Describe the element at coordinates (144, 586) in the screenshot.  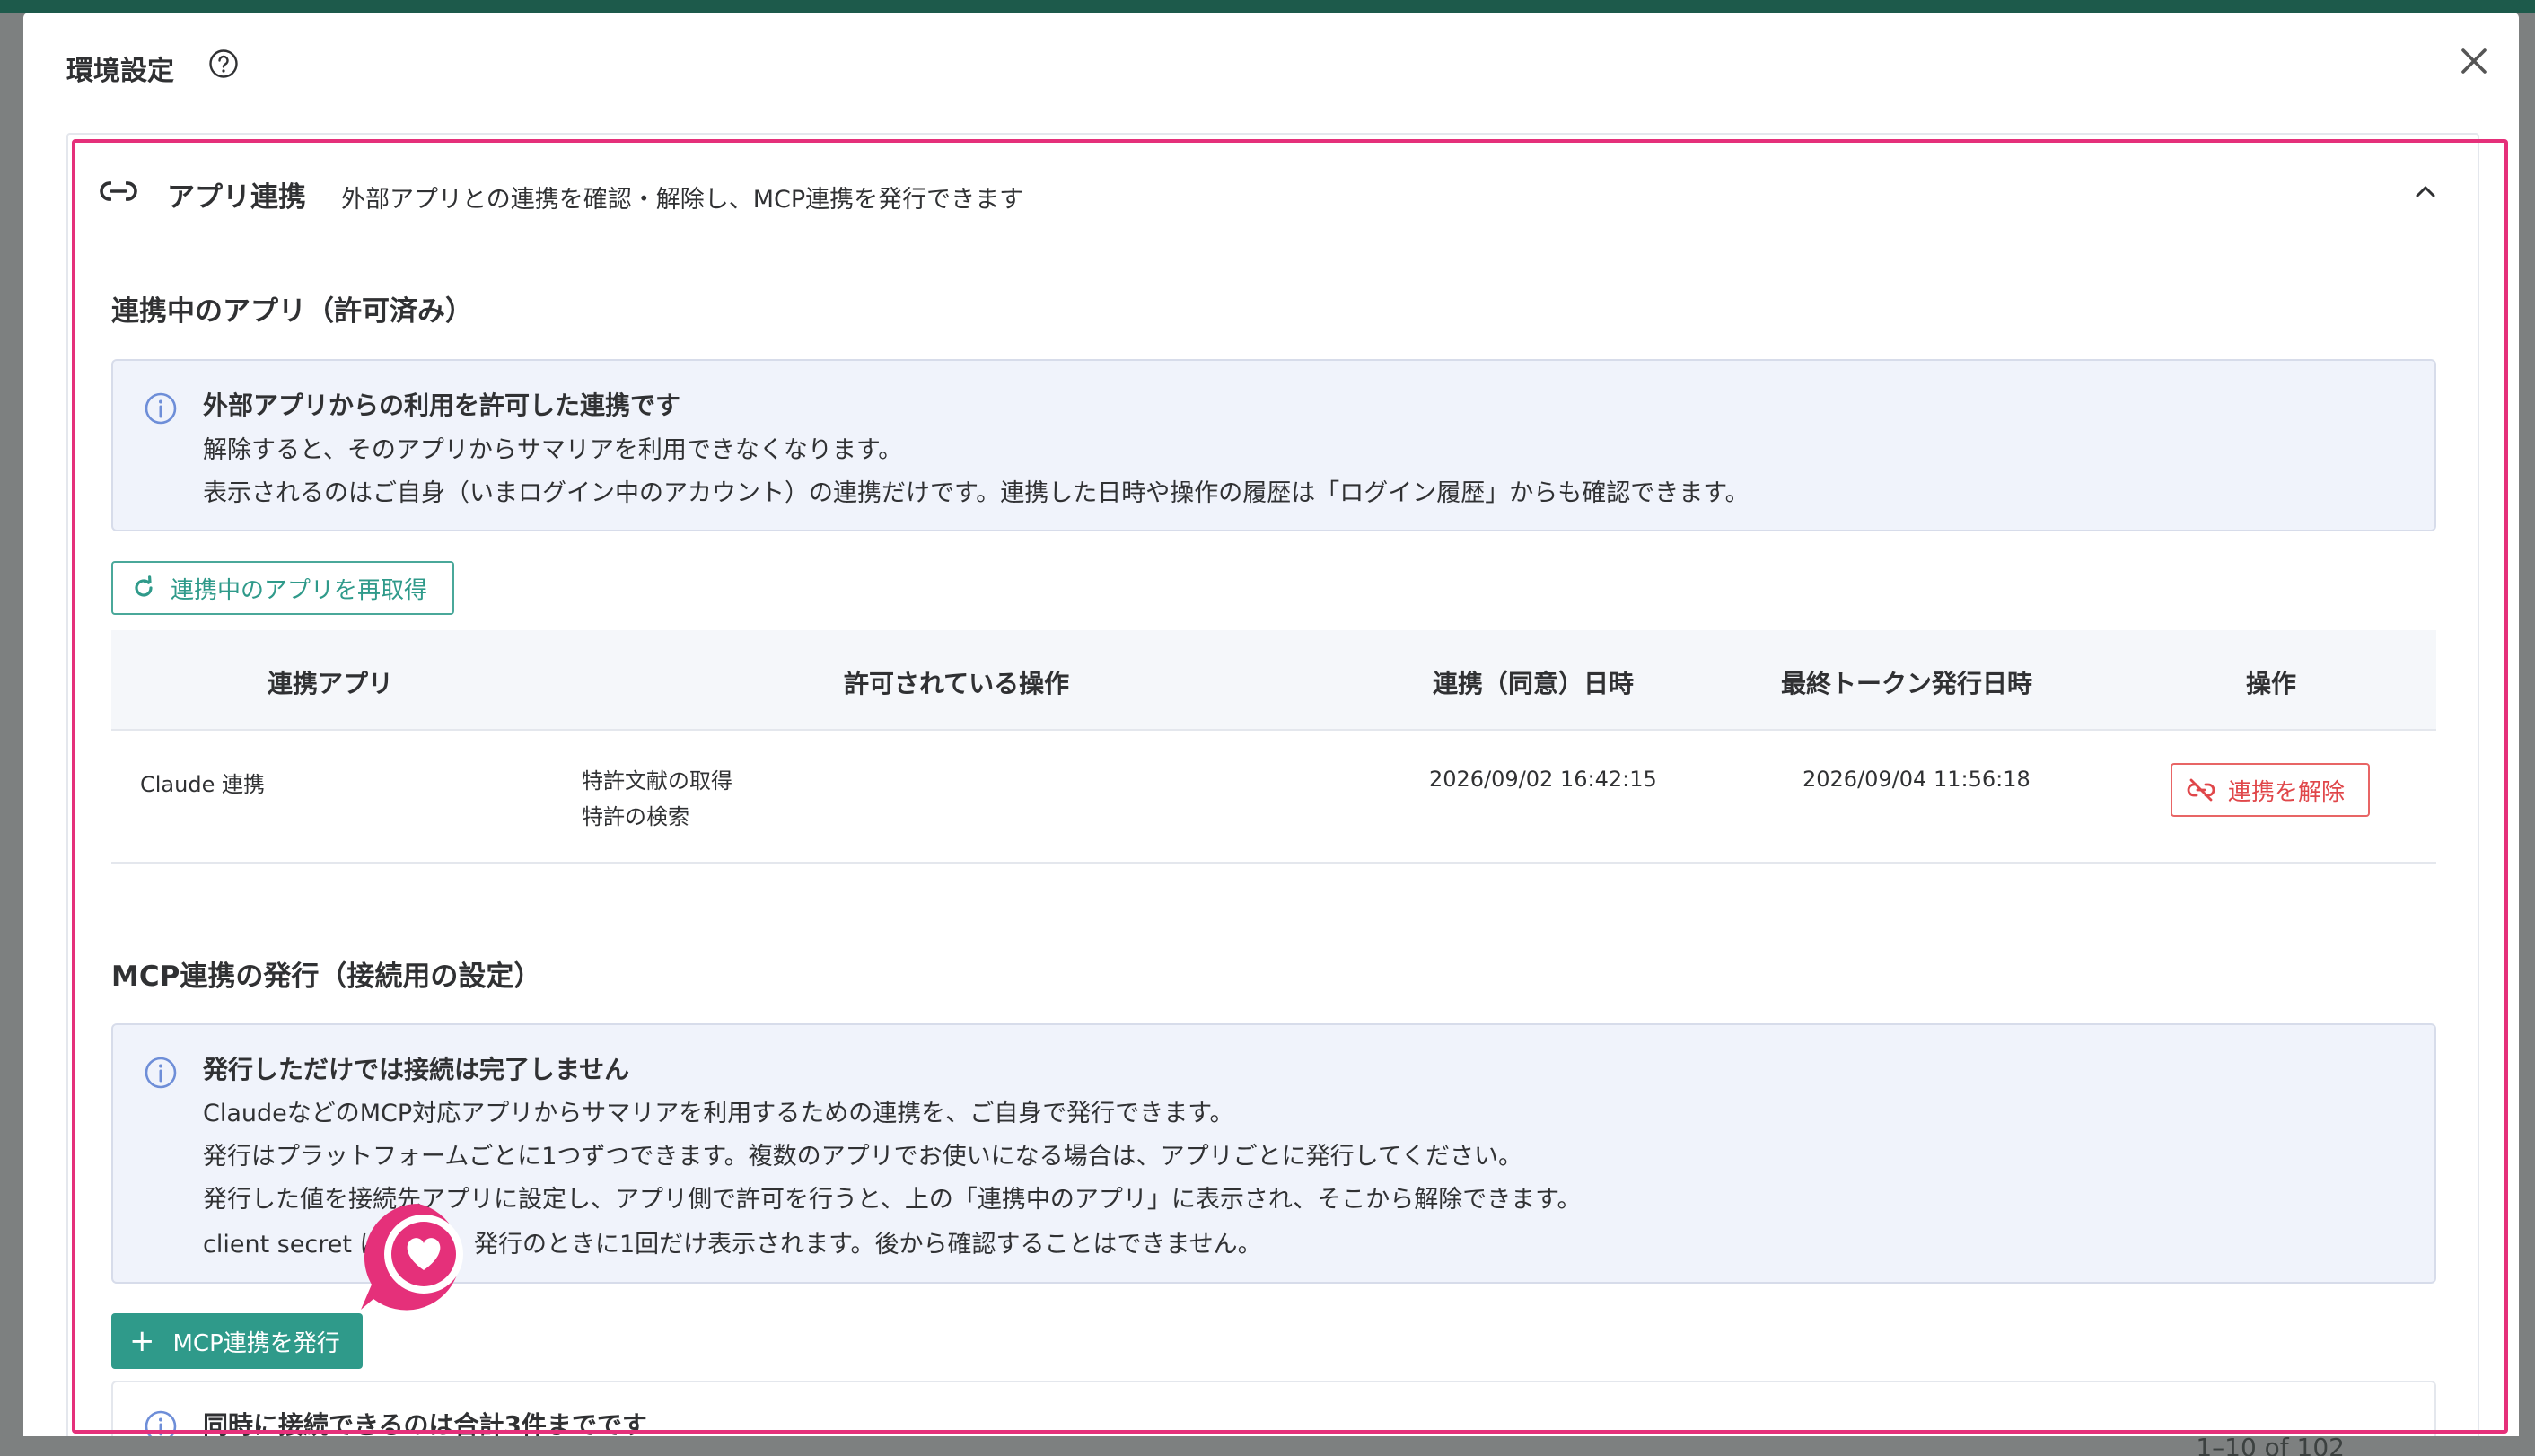
I see `refresh-icon` at that location.